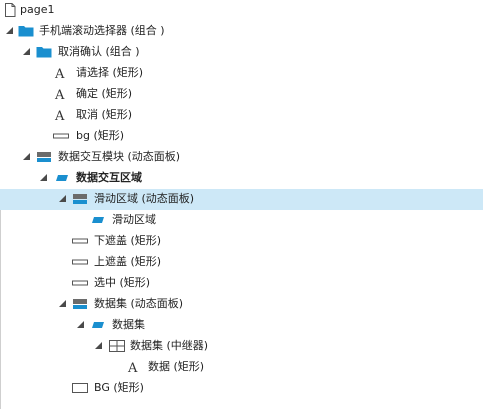 Image resolution: width=483 pixels, height=409 pixels. Describe the element at coordinates (241, 52) in the screenshot. I see `tree-item-cancel-confirm-group: 取消确认 (组合 )` at that location.